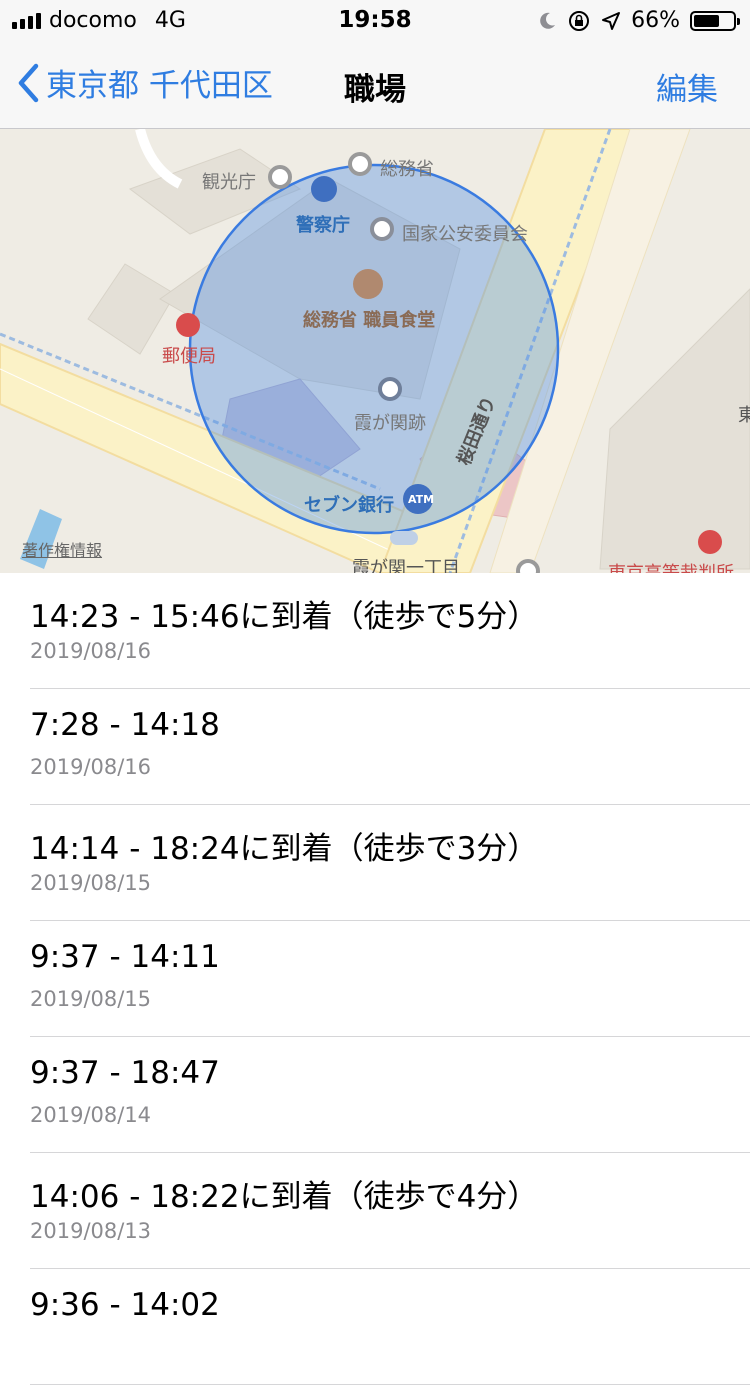 The width and height of the screenshot is (750, 1385). What do you see at coordinates (465, 234) in the screenshot?
I see `map-label-kokka-koan: 国家公安委員会` at bounding box center [465, 234].